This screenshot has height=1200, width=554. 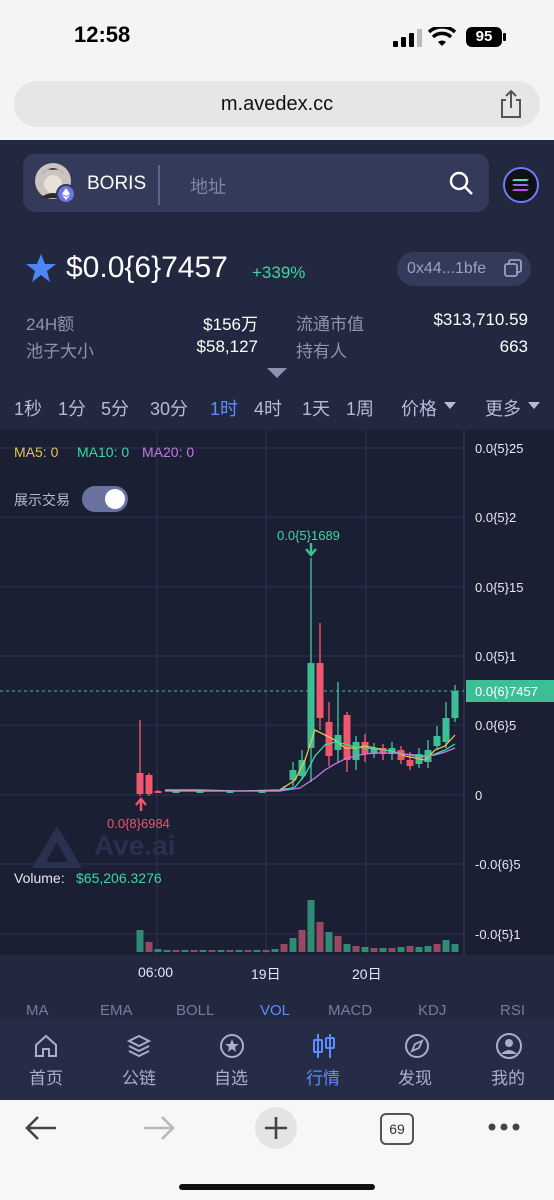 I want to click on y-tick: 0.0{5}1, so click(x=496, y=656).